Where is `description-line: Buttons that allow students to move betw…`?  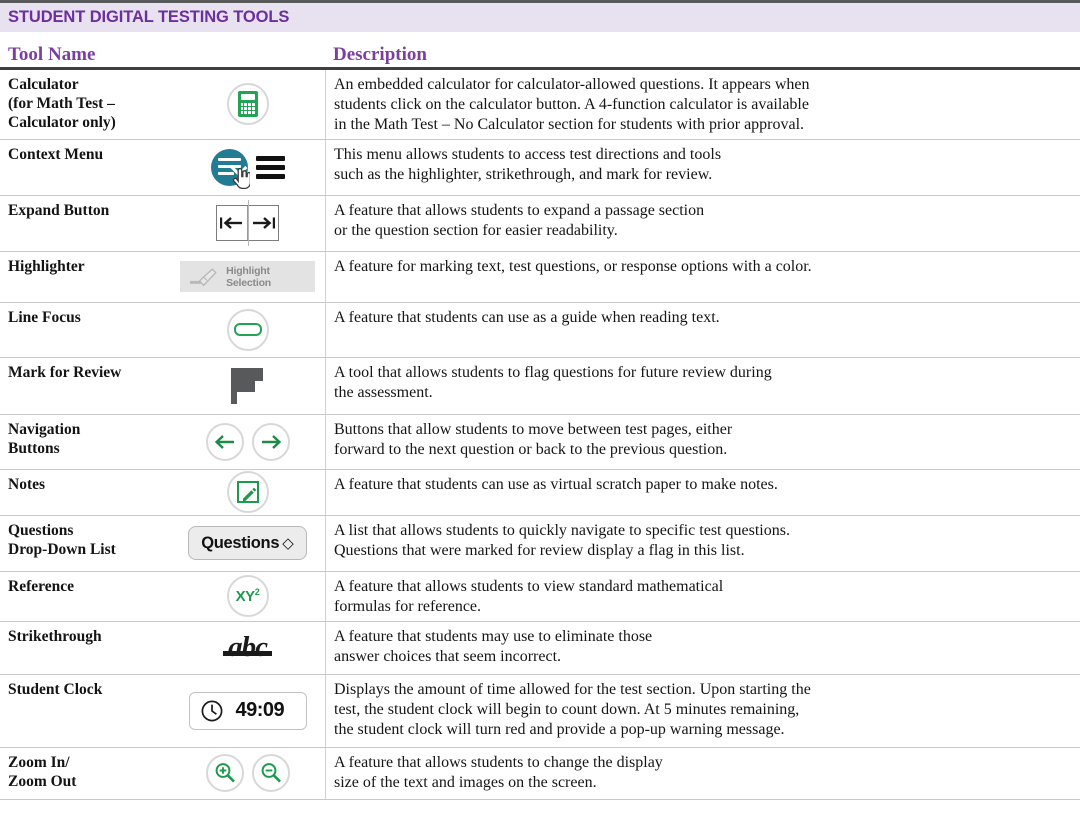
description-line: Buttons that allow students to move betw… is located at coordinates (533, 429).